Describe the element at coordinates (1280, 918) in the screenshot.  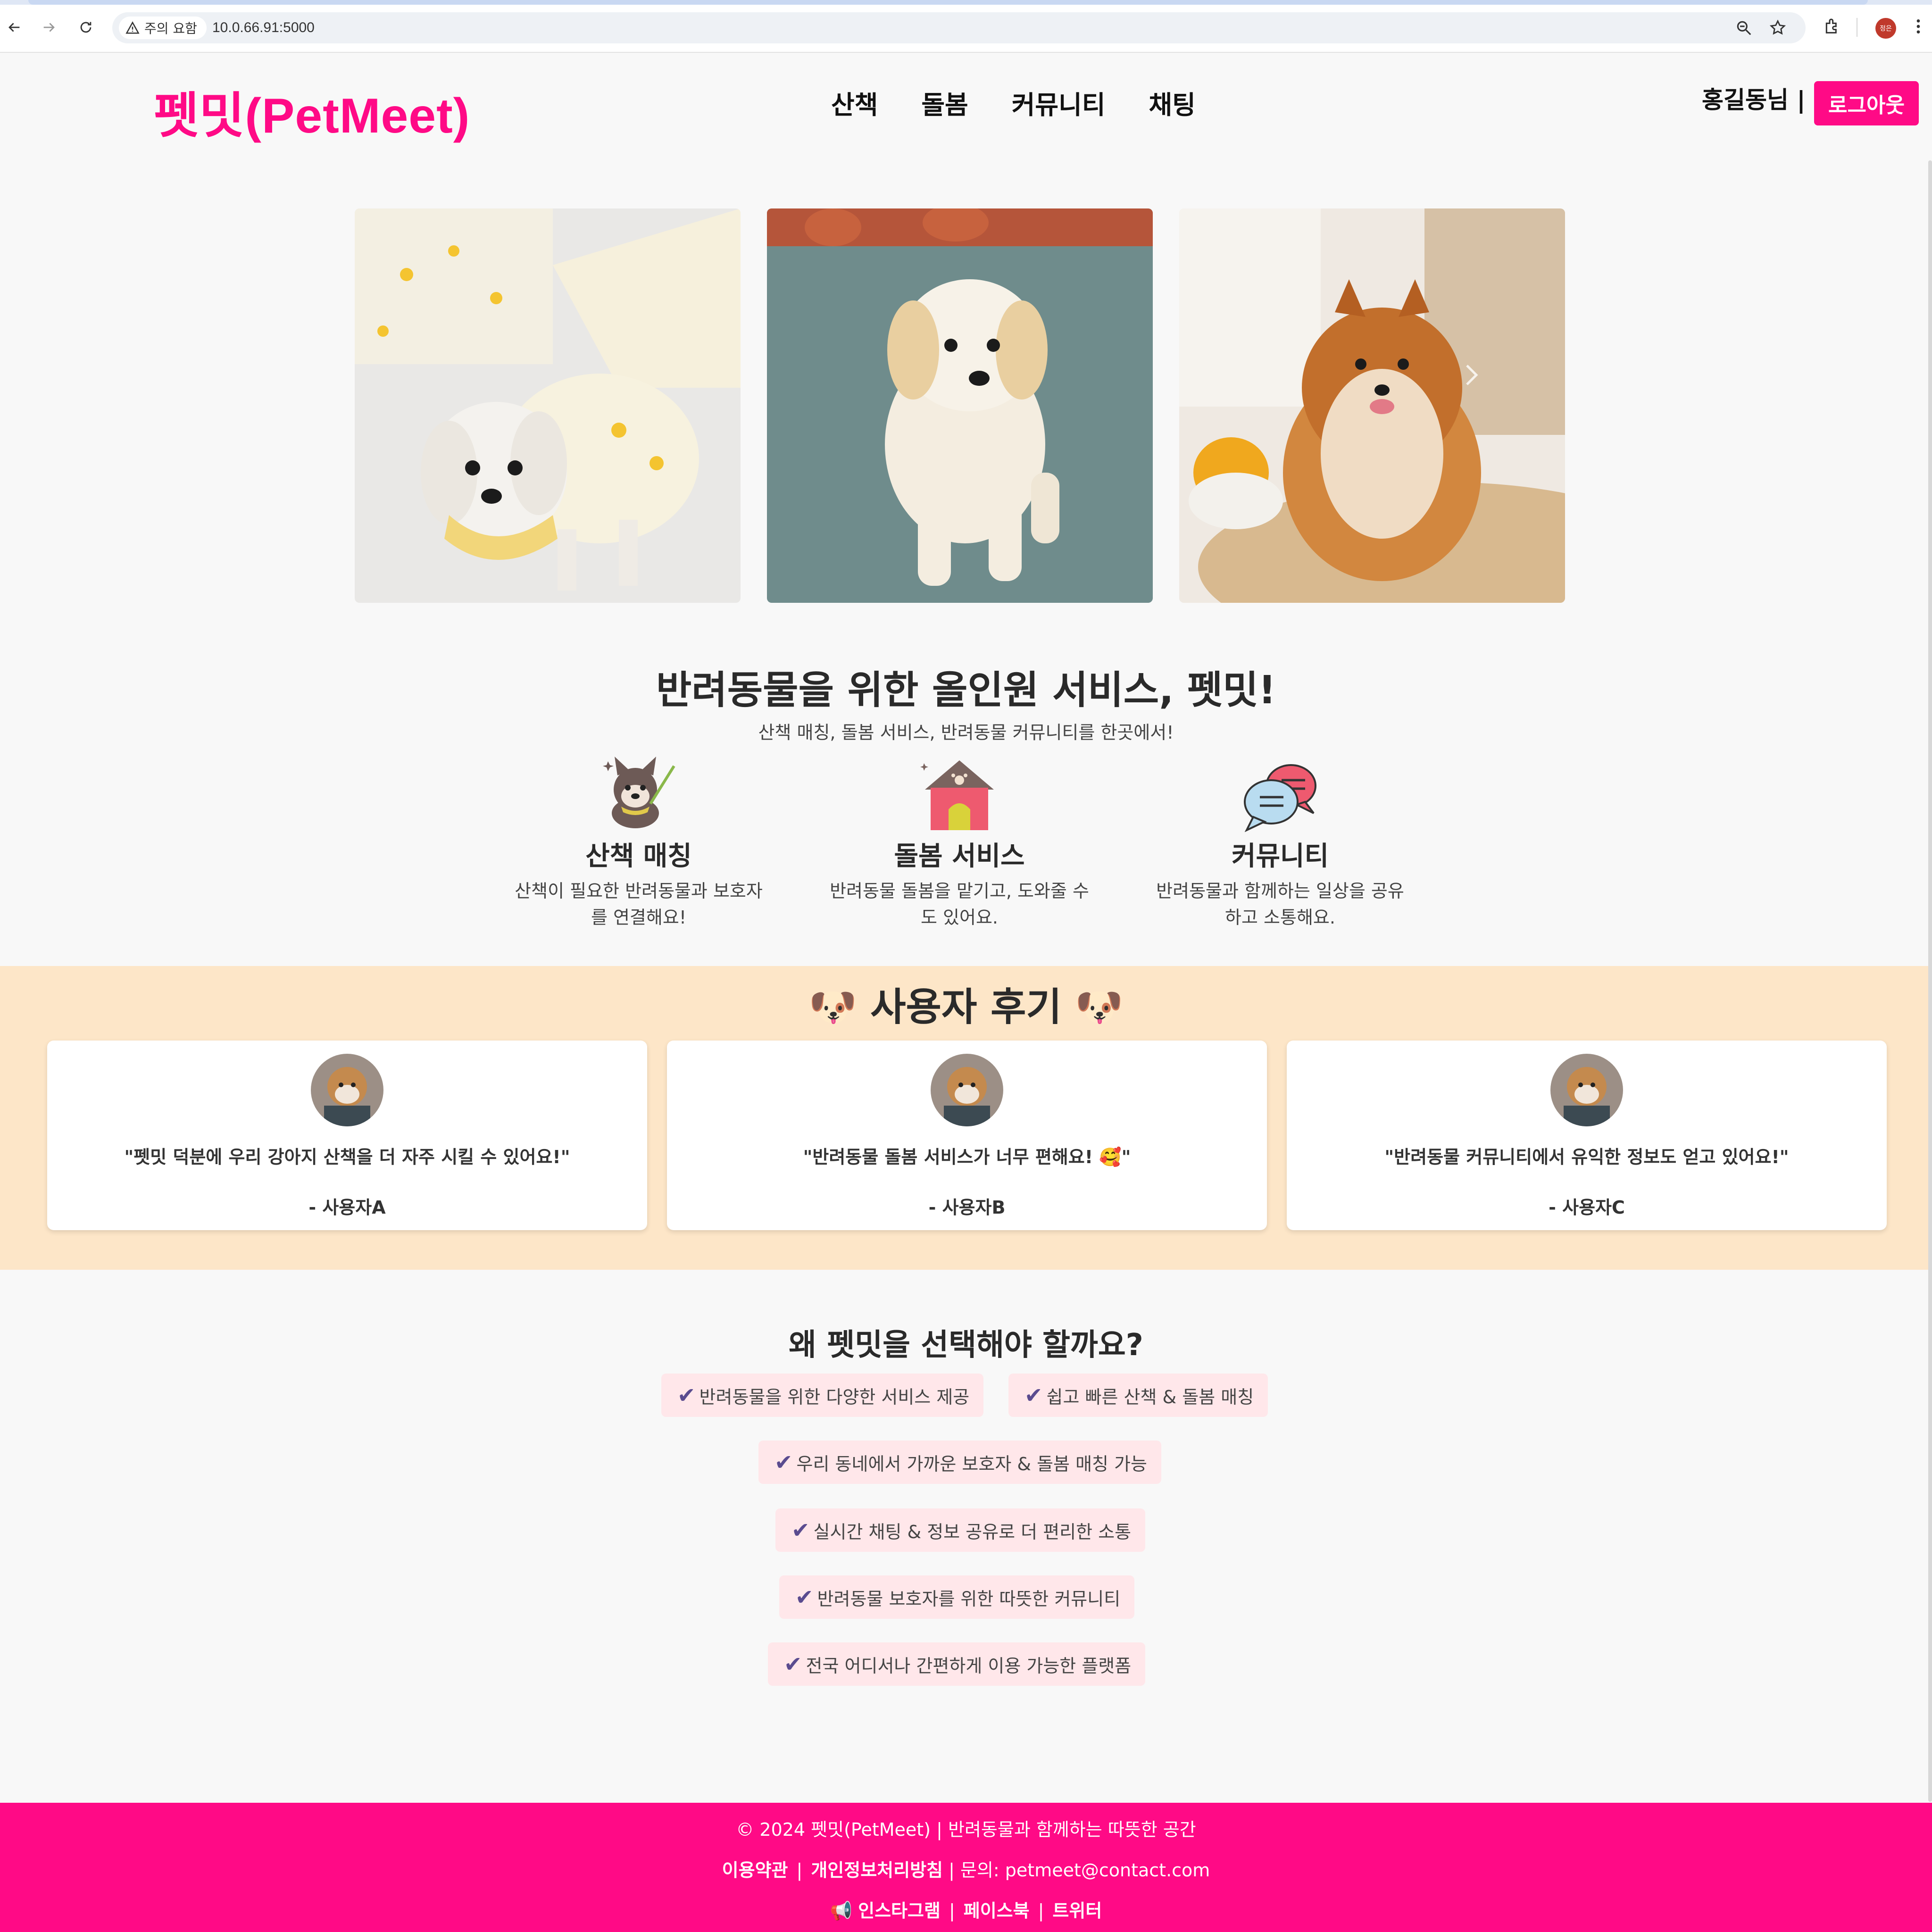
I see `feature-community-desc-line2: 하고 소통해요.` at that location.